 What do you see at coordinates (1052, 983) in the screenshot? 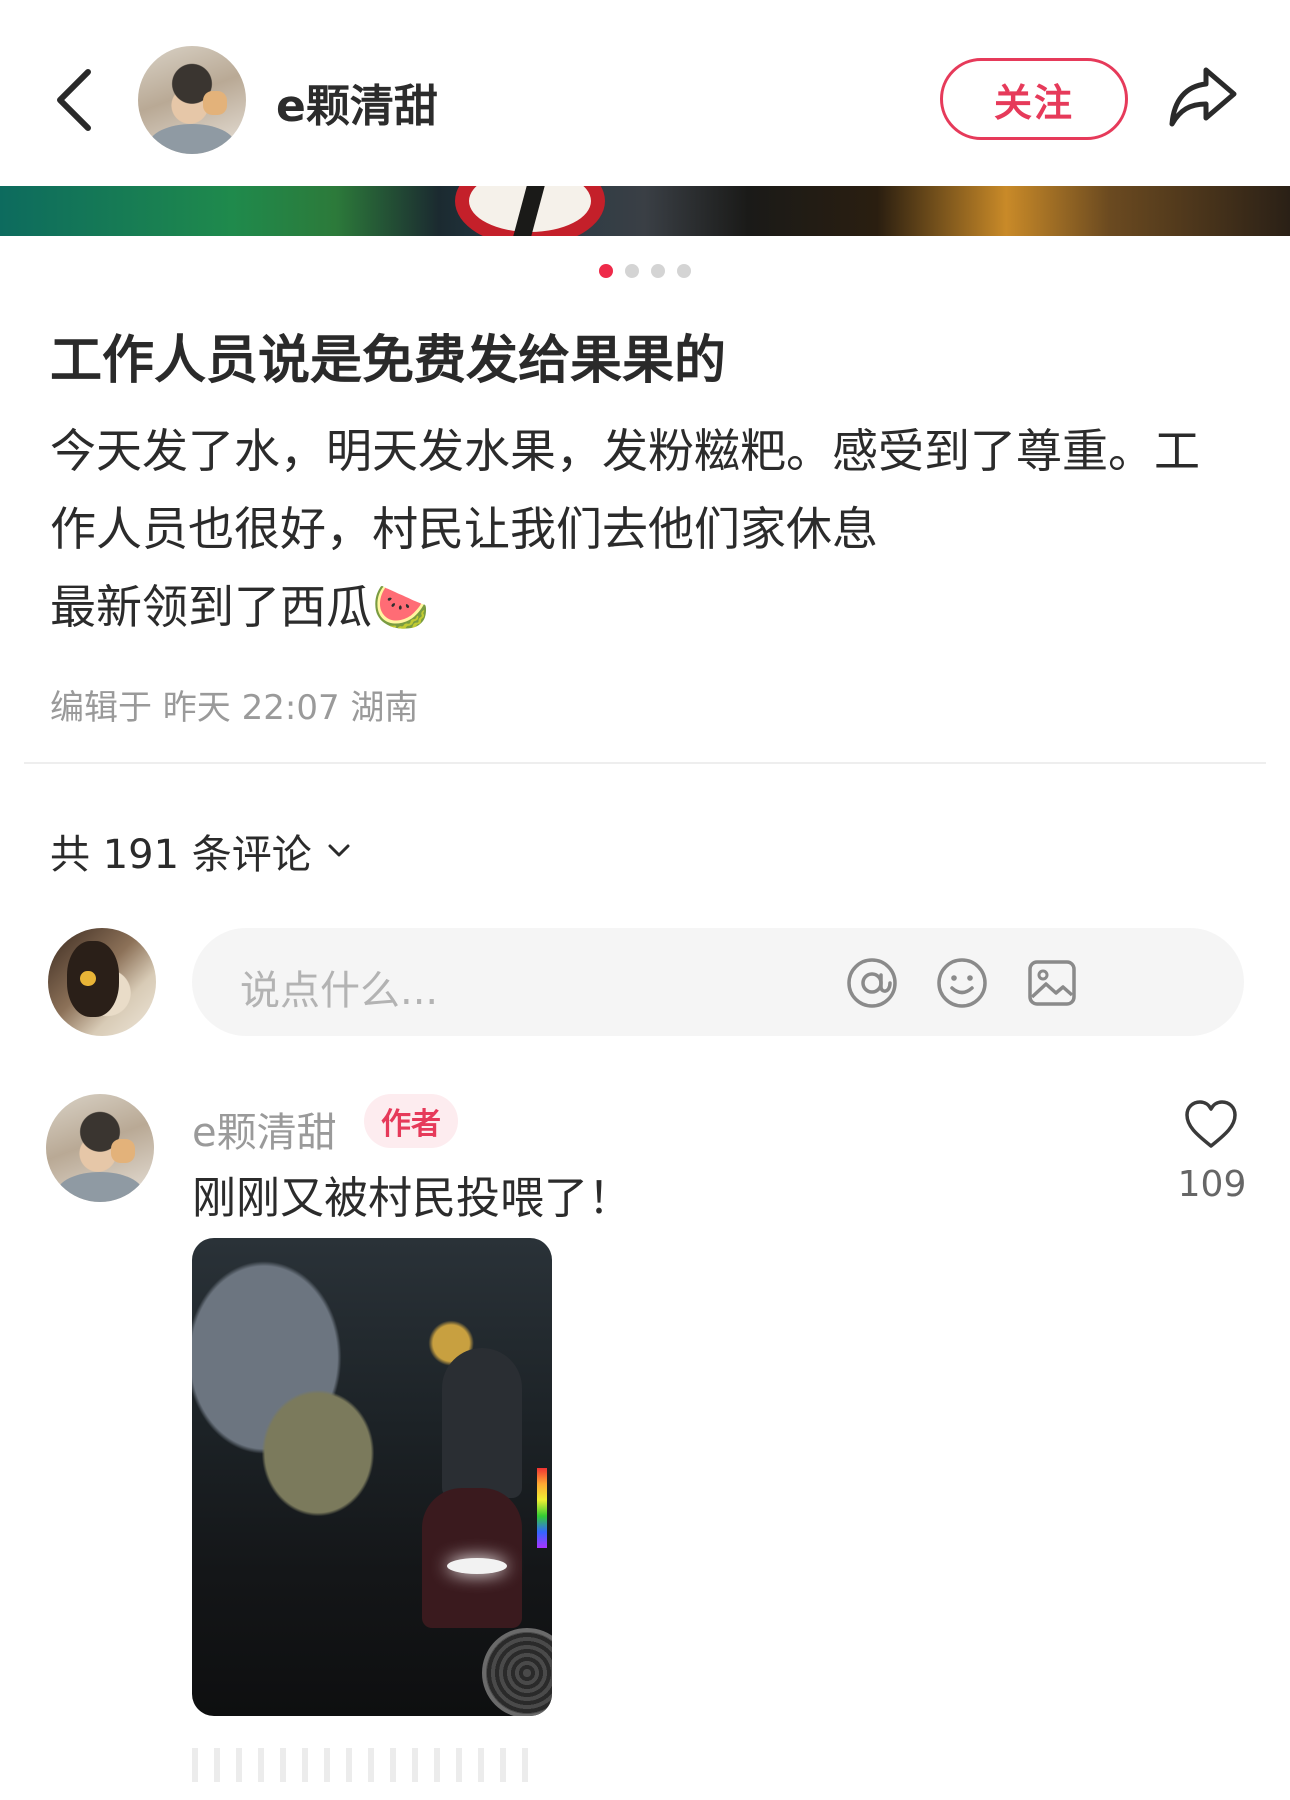
I see `image-icon` at bounding box center [1052, 983].